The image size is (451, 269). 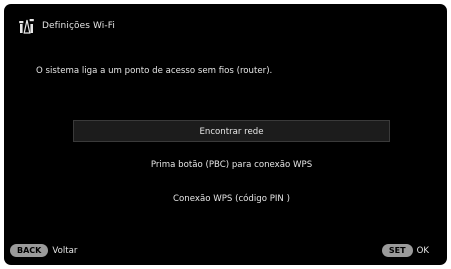 I want to click on header: Definições Wi-Fi, so click(x=66, y=26).